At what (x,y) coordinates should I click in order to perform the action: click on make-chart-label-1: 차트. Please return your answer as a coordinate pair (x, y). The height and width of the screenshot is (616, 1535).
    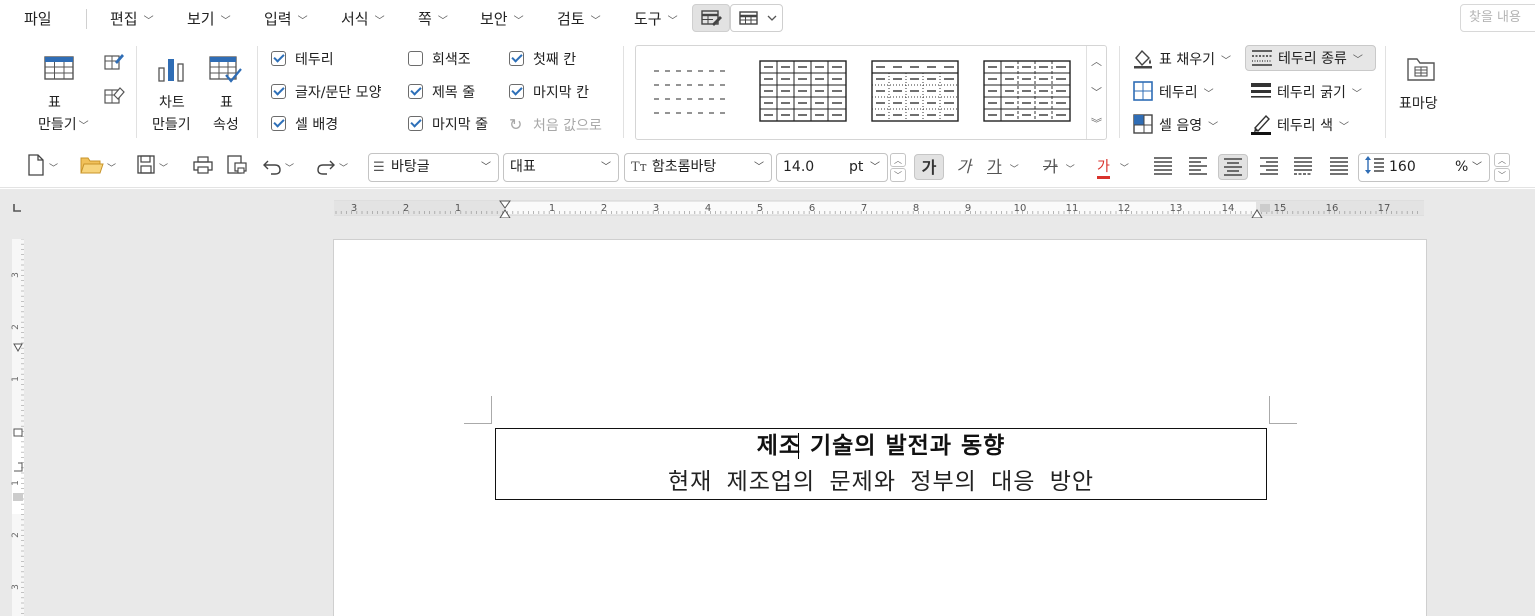
    Looking at the image, I should click on (172, 103).